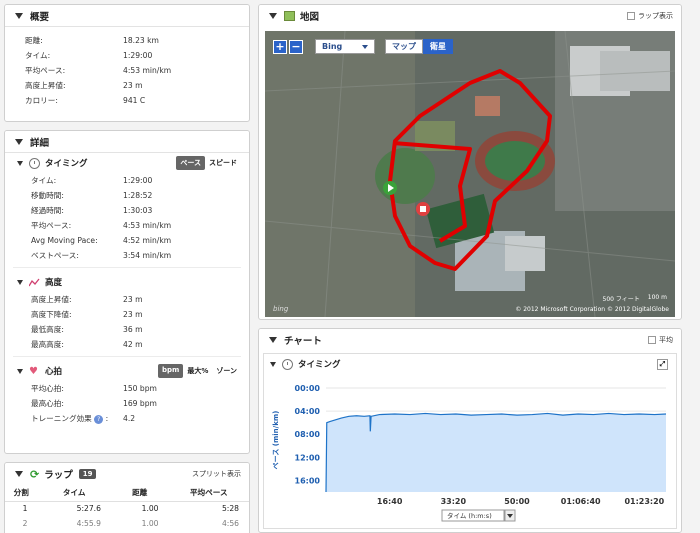 Image resolution: width=700 pixels, height=533 pixels. I want to click on column-header: 平均ペース, so click(208, 493).